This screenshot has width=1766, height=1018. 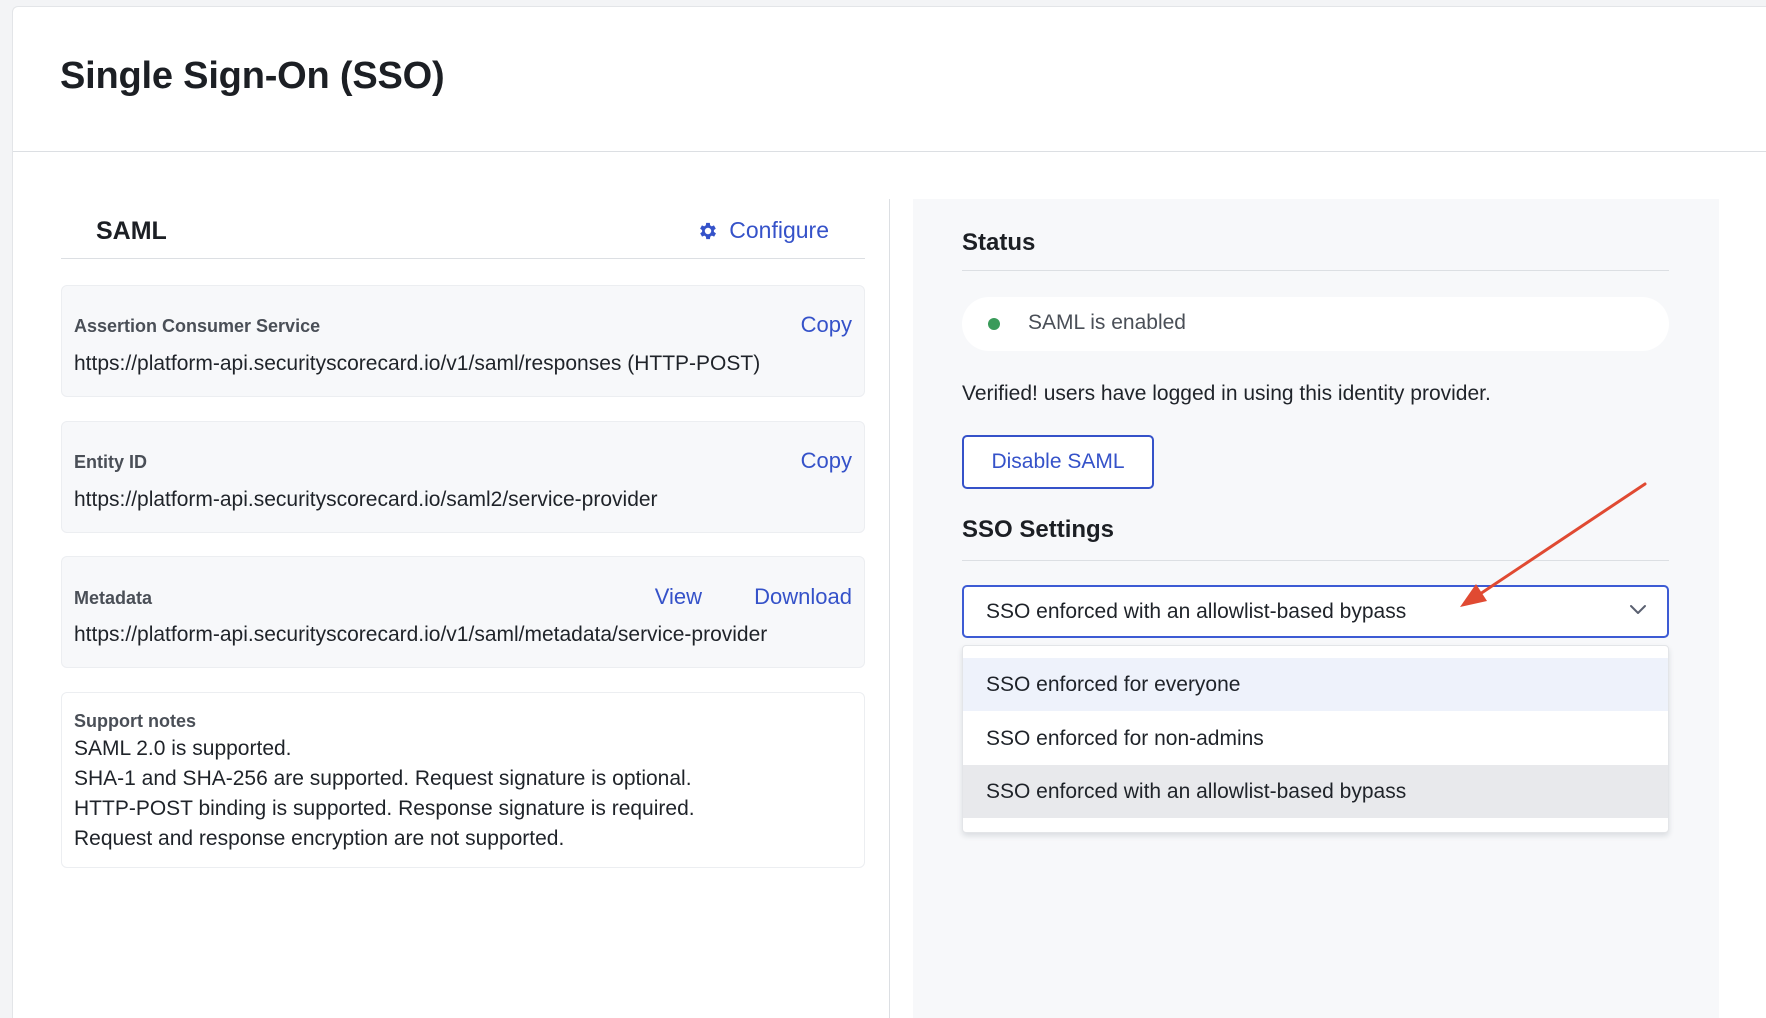 I want to click on gear-icon, so click(x=708, y=230).